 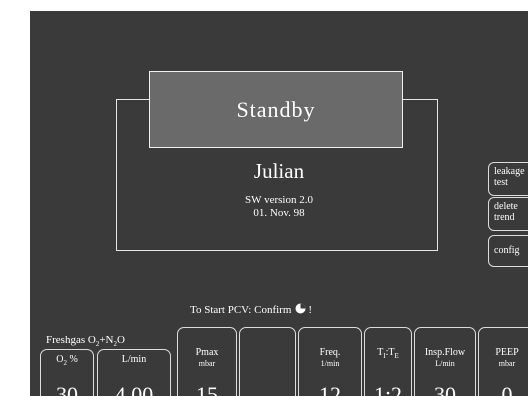 What do you see at coordinates (67, 360) in the screenshot?
I see `o2-label: O2 %` at bounding box center [67, 360].